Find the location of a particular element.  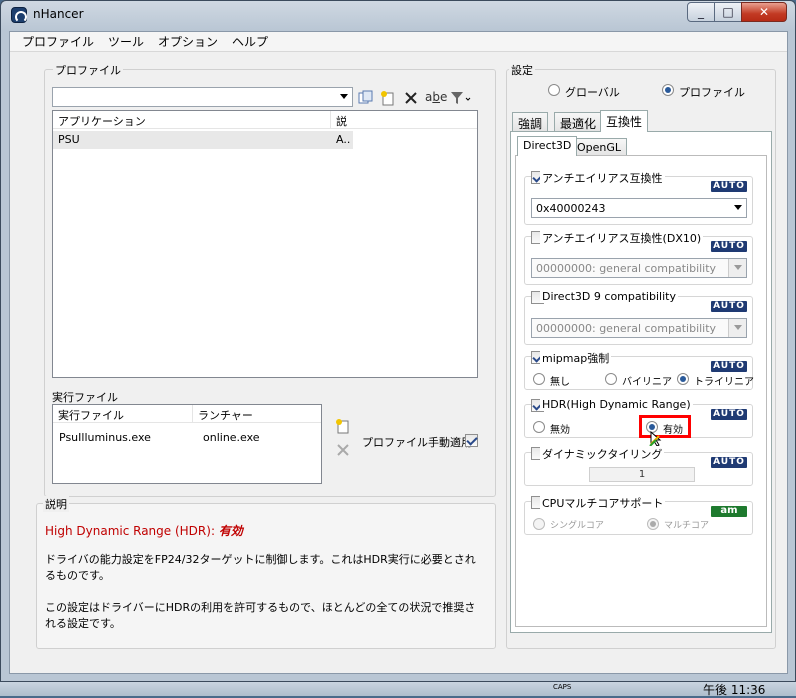

close-button: ✕ is located at coordinates (764, 12).